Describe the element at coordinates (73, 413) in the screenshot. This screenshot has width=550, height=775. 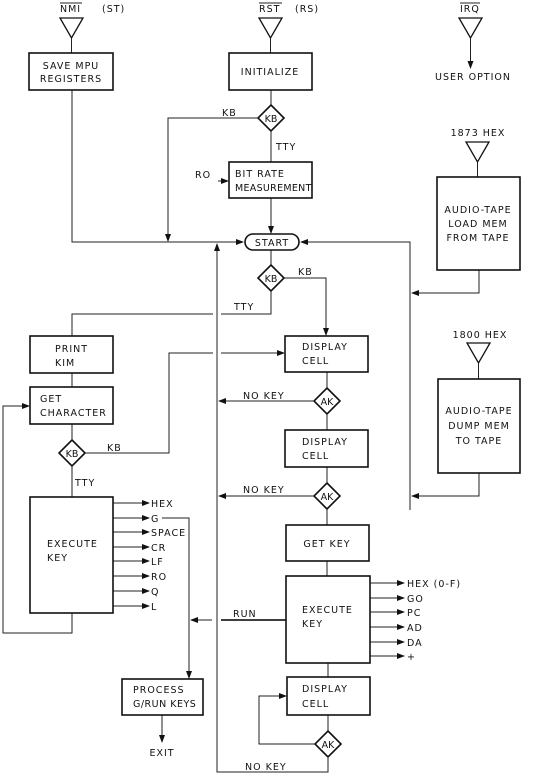
I see `box-text: CHARACTER` at that location.